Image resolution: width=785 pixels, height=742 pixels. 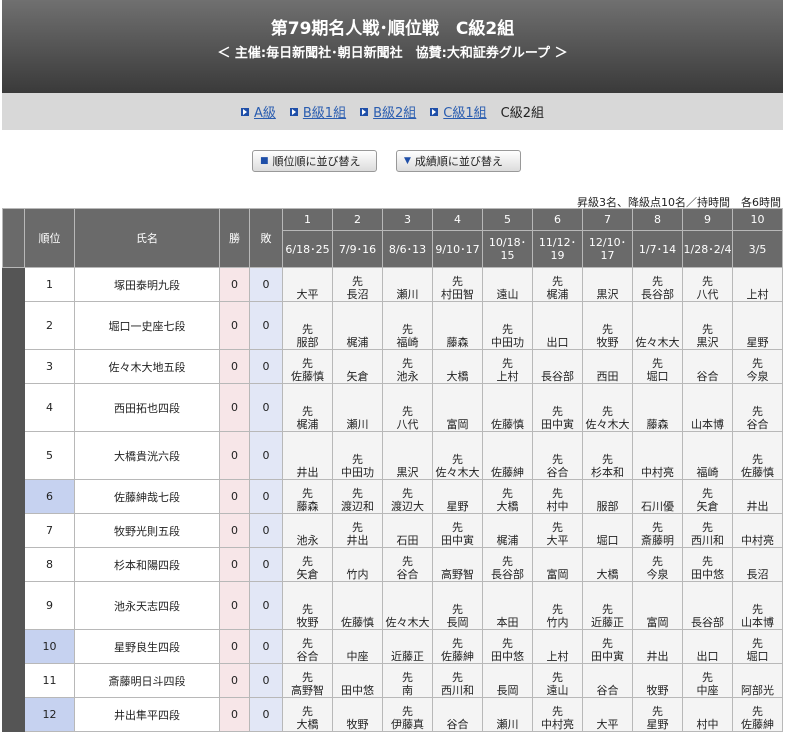 I want to click on game-cell: 梶浦, so click(x=357, y=325).